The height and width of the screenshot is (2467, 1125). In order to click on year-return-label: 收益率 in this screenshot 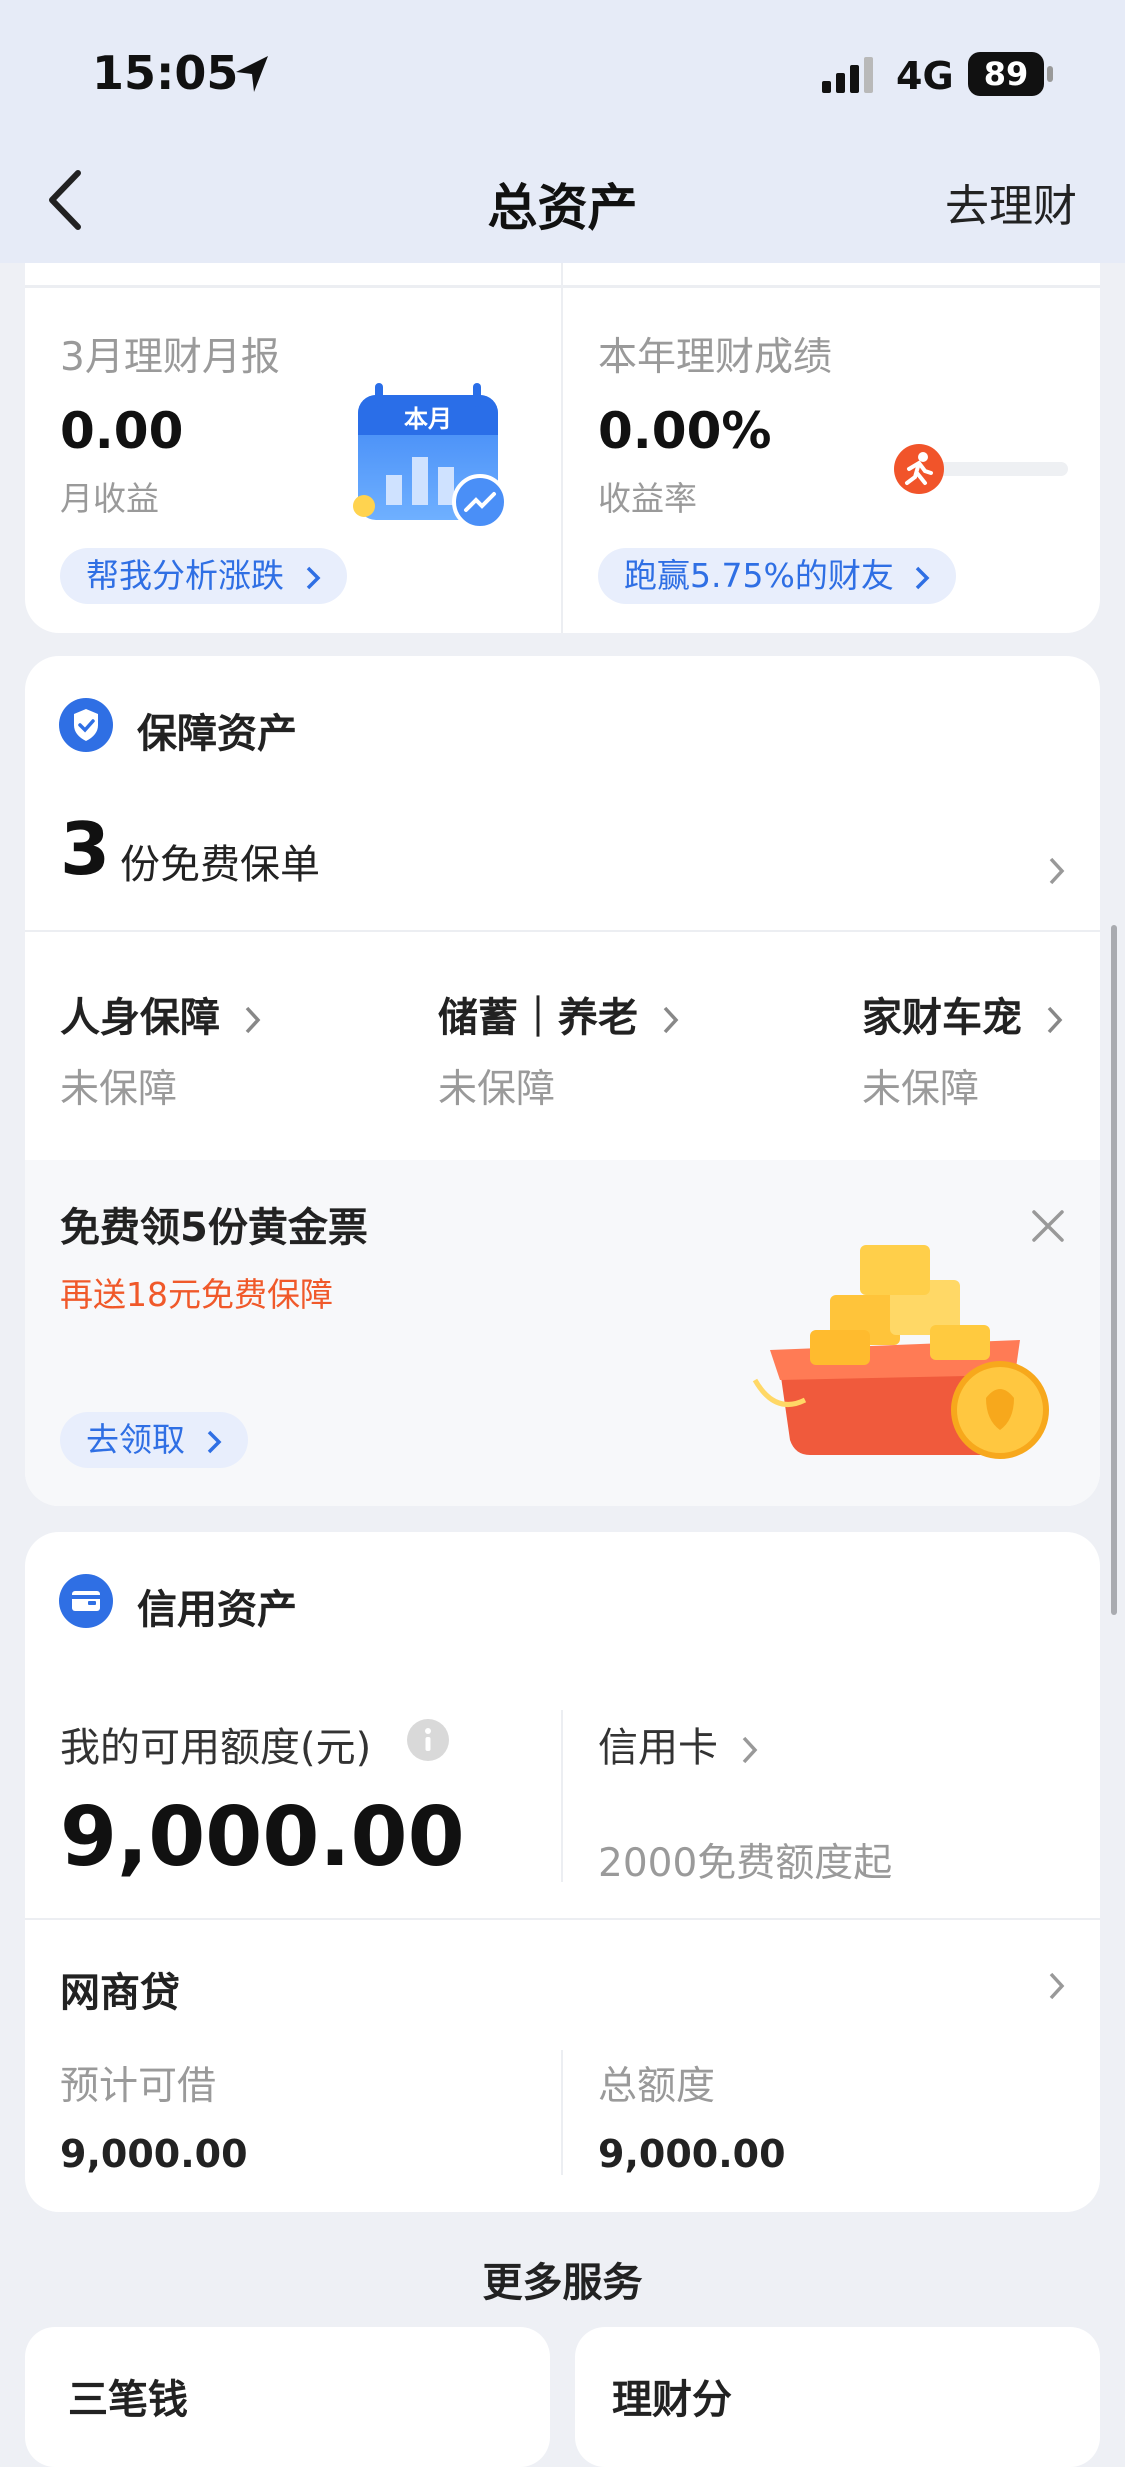, I will do `click(647, 498)`.